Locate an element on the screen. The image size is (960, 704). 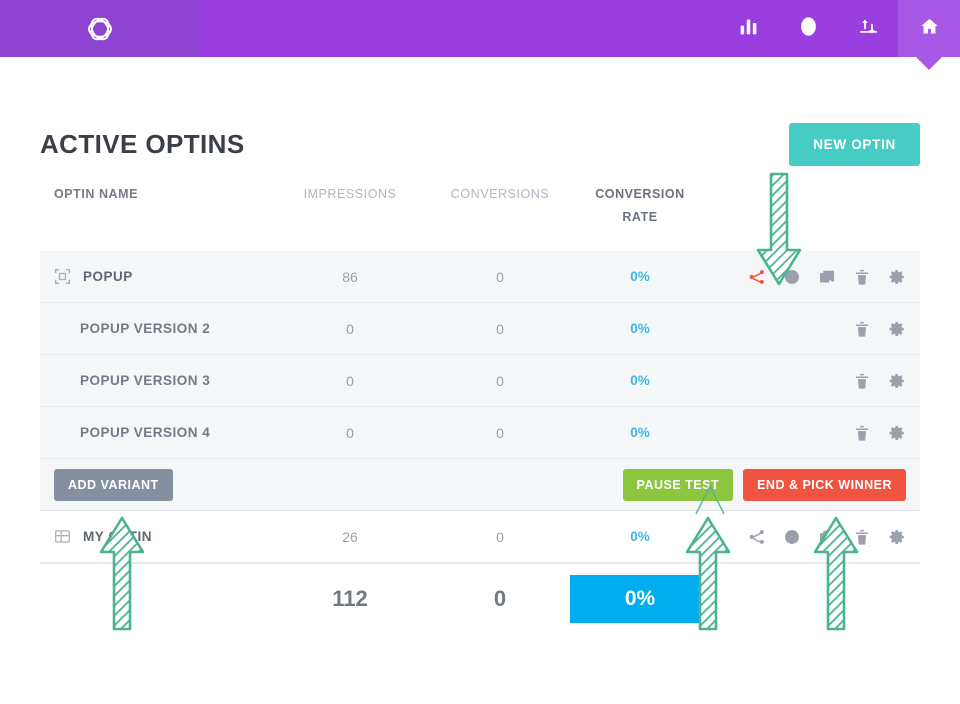
variant-controls-row: ADD VARIANT PAUSE TEST END & PICK WINNER is located at coordinates (480, 485).